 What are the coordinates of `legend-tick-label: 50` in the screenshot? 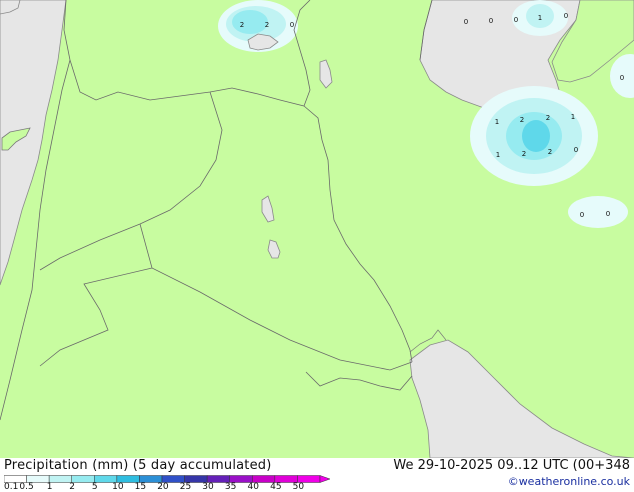 It's located at (298, 487).